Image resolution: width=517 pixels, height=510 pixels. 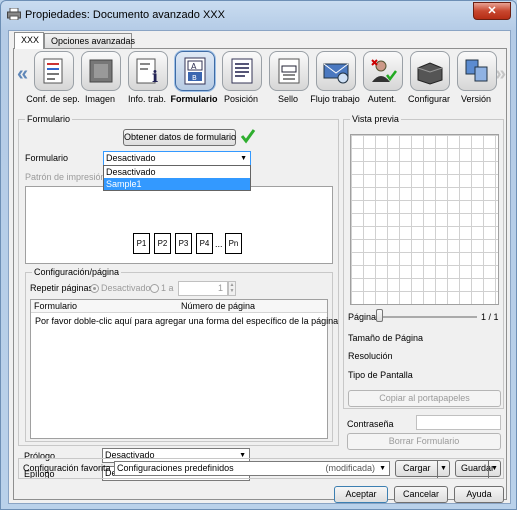 What do you see at coordinates (67, 468) in the screenshot?
I see `favorites-label: Configuración favorita` at bounding box center [67, 468].